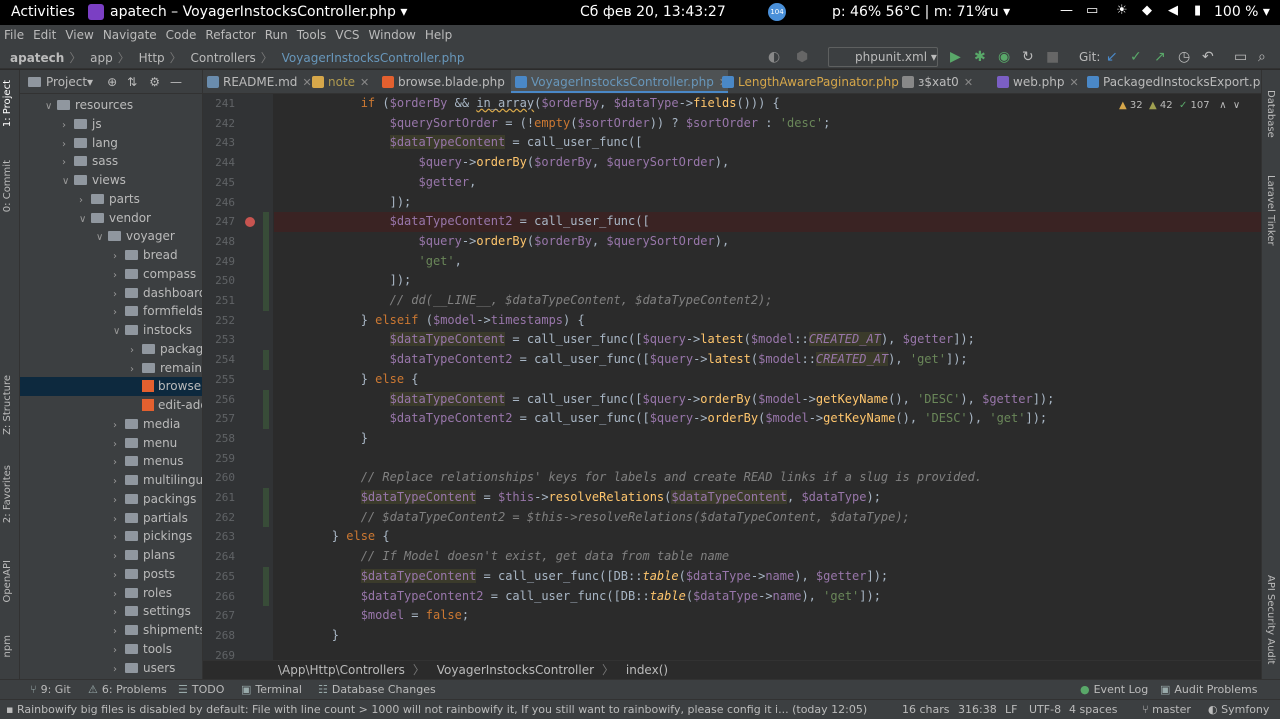  I want to click on git-branch: ⑂ master, so click(1166, 709).